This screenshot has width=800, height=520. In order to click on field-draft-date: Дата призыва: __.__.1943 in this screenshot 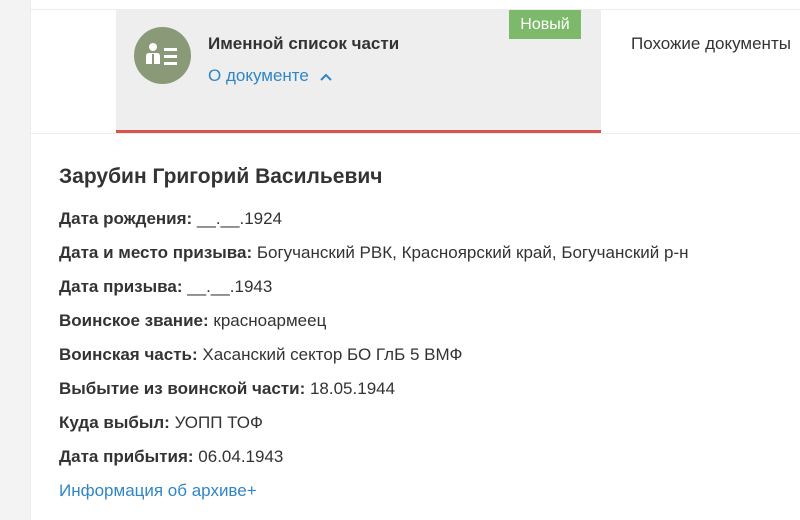, I will do `click(424, 287)`.